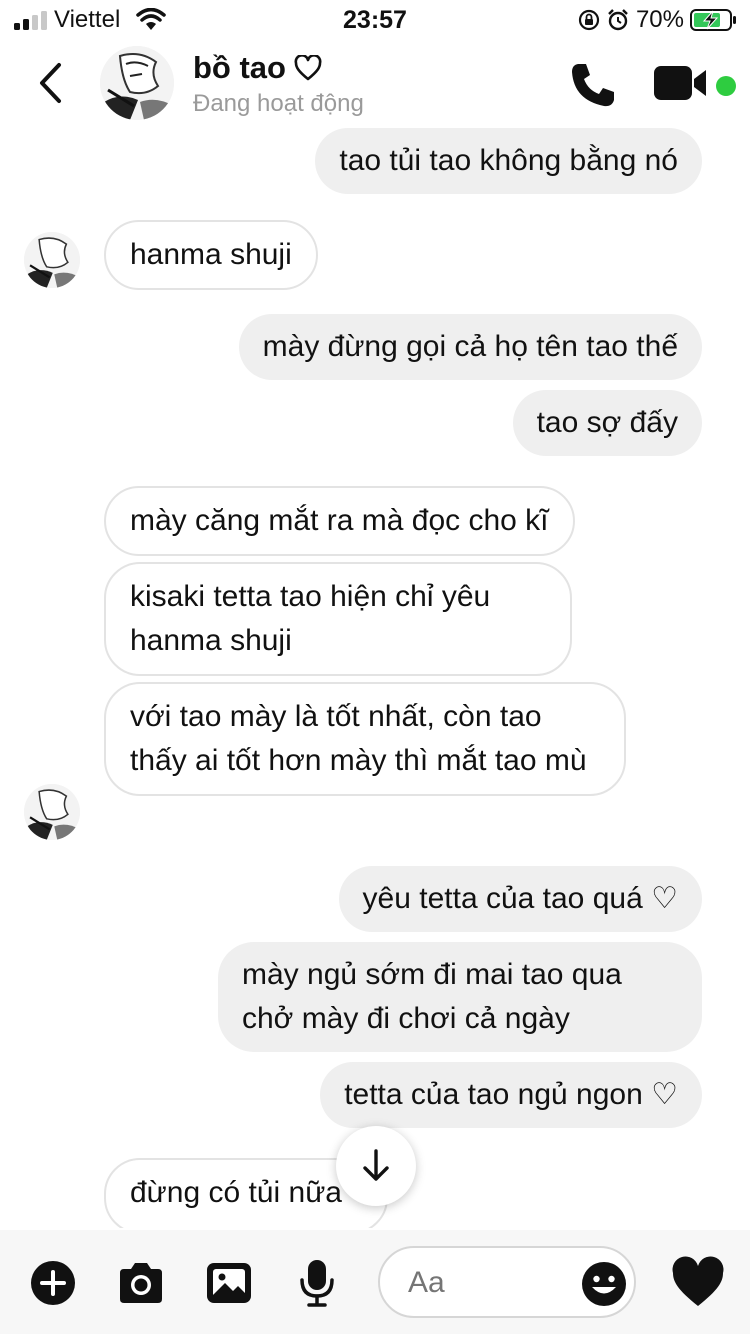  Describe the element at coordinates (211, 255) in the screenshot. I see `message-bubble-incoming: hanma shuji` at that location.